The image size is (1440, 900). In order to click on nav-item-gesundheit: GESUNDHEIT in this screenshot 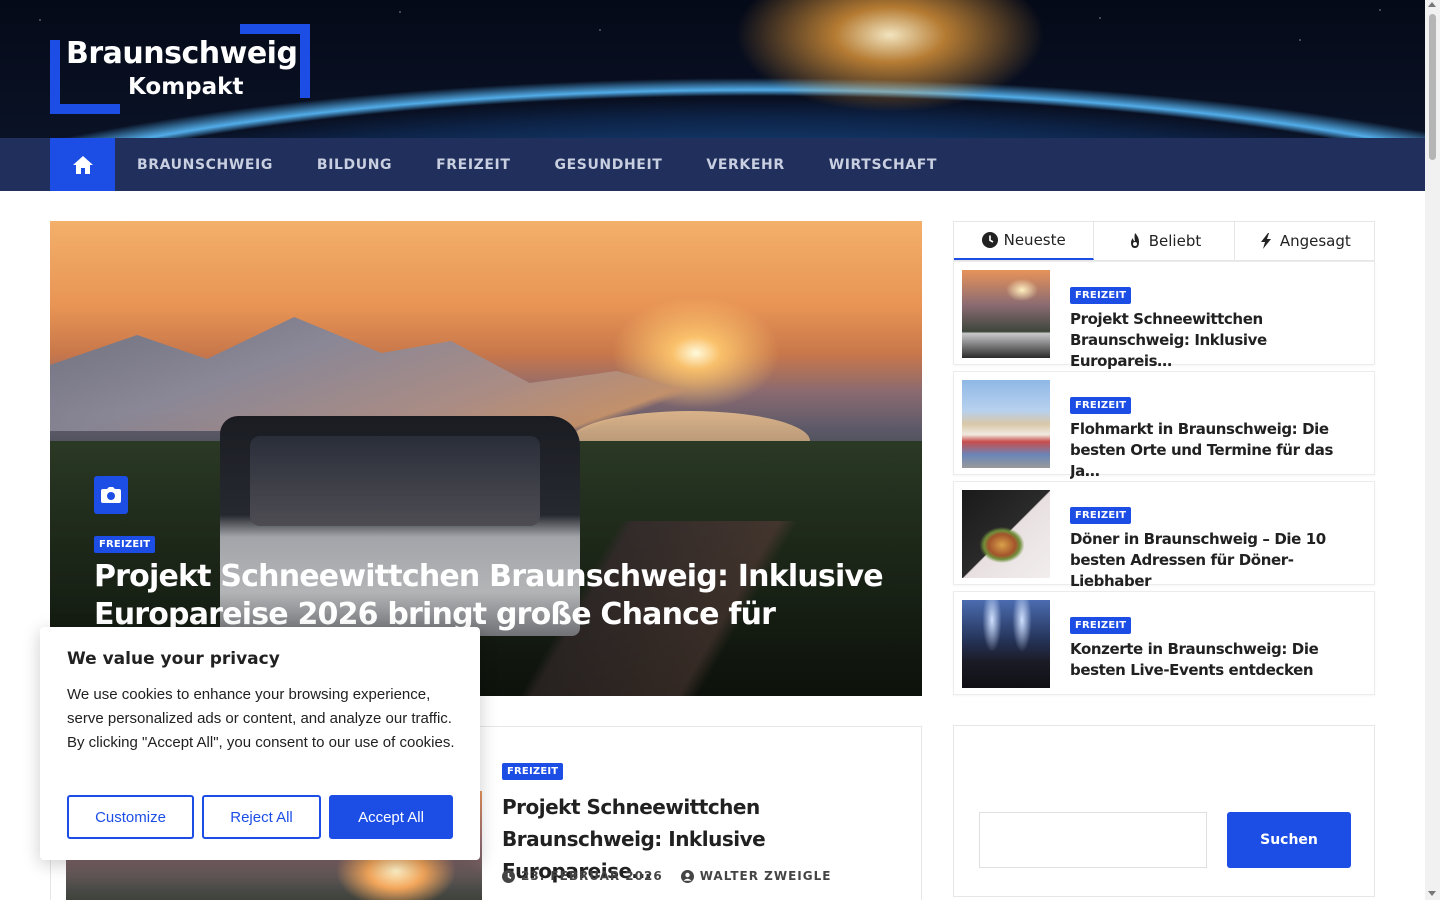, I will do `click(609, 164)`.